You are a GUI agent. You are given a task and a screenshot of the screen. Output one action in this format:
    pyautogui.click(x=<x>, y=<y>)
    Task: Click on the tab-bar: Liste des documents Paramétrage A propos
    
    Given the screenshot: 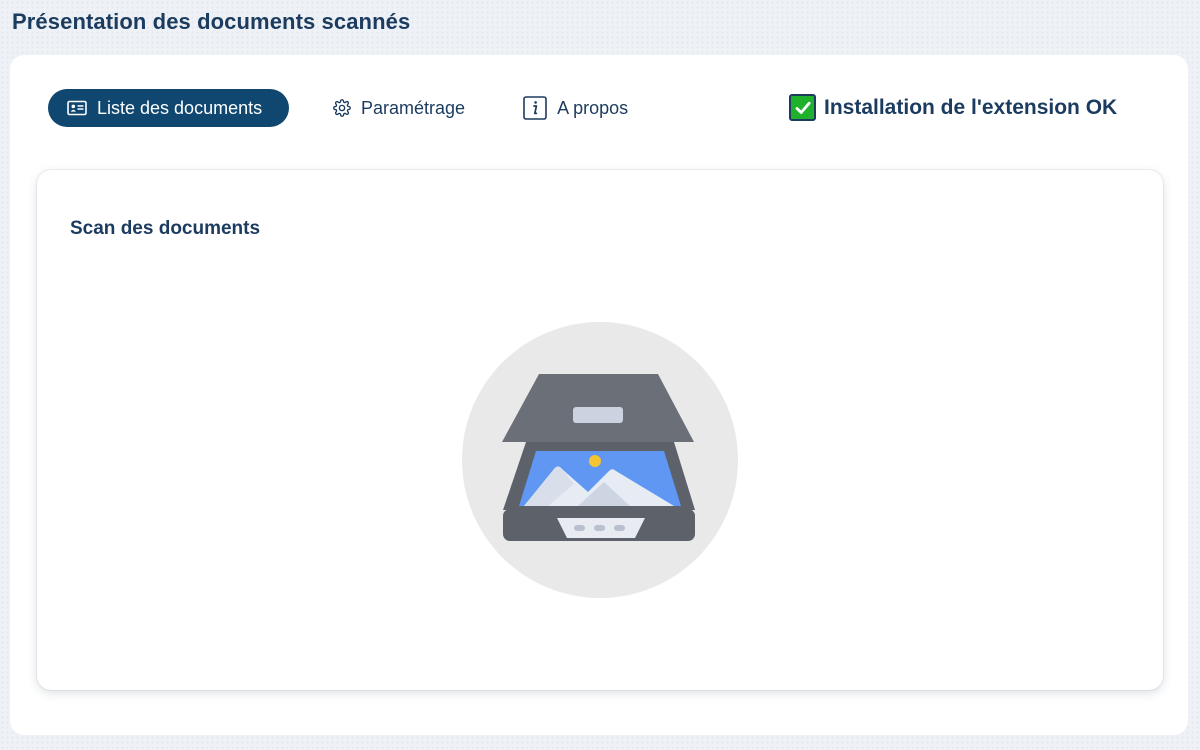 What is the action you would take?
    pyautogui.click(x=342, y=108)
    